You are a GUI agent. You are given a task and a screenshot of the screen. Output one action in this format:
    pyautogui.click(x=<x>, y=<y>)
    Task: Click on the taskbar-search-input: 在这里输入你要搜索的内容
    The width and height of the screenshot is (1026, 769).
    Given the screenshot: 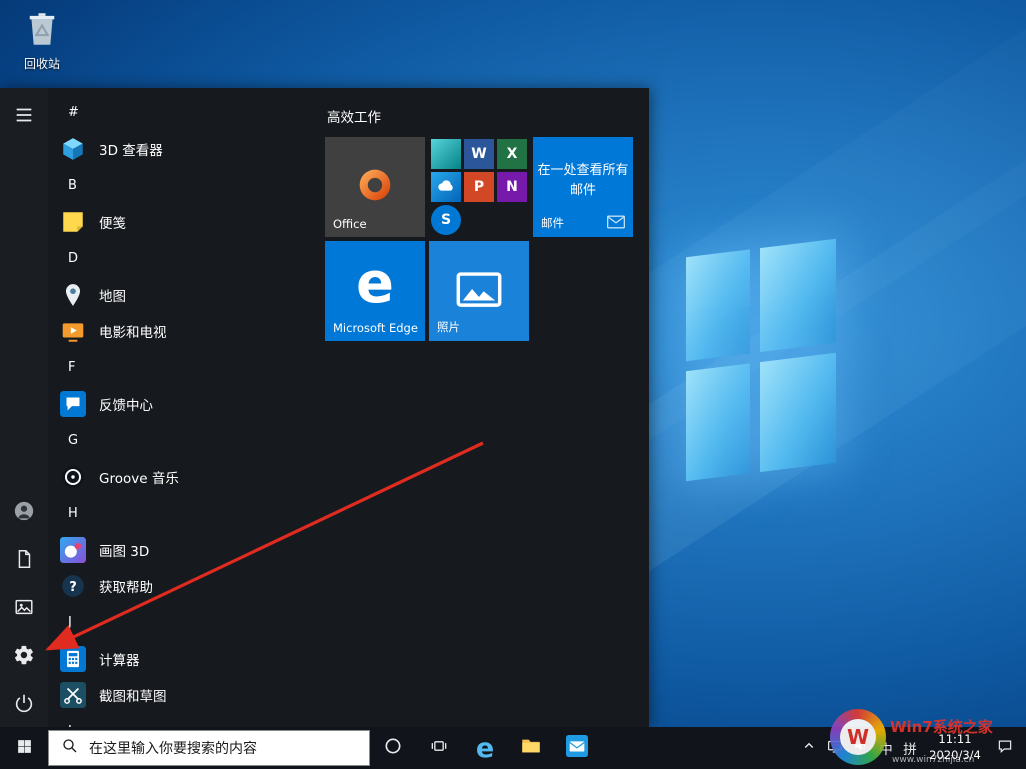 What is the action you would take?
    pyautogui.click(x=209, y=748)
    